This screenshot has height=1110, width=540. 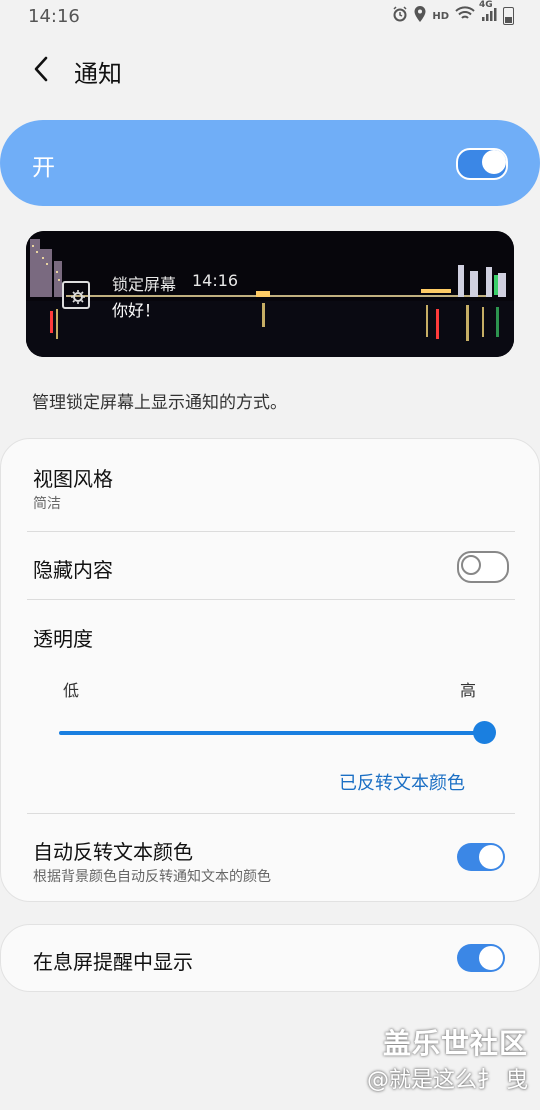 I want to click on aod-row: 在息屏提醒中显示, so click(x=270, y=958).